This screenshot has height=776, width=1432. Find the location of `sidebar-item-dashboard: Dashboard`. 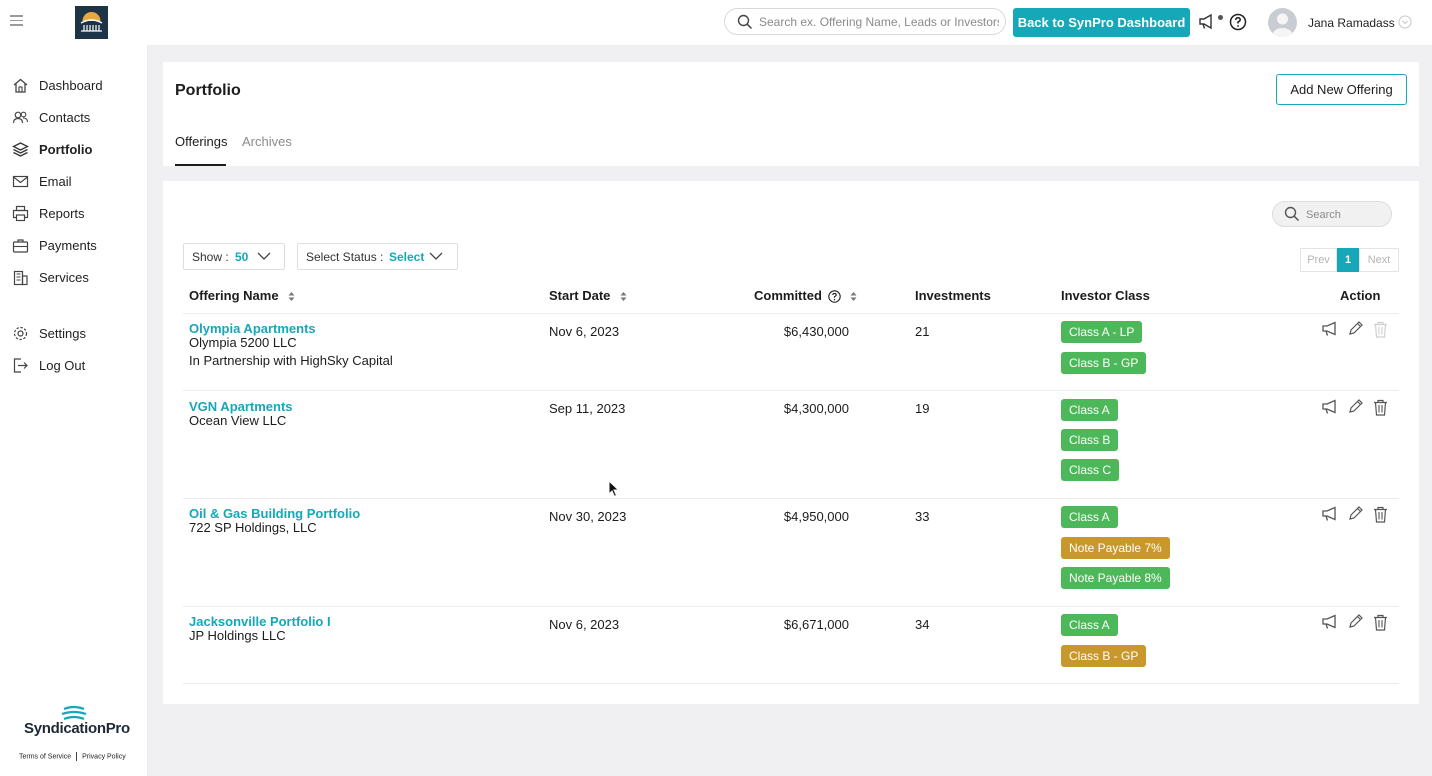

sidebar-item-dashboard: Dashboard is located at coordinates (74, 86).